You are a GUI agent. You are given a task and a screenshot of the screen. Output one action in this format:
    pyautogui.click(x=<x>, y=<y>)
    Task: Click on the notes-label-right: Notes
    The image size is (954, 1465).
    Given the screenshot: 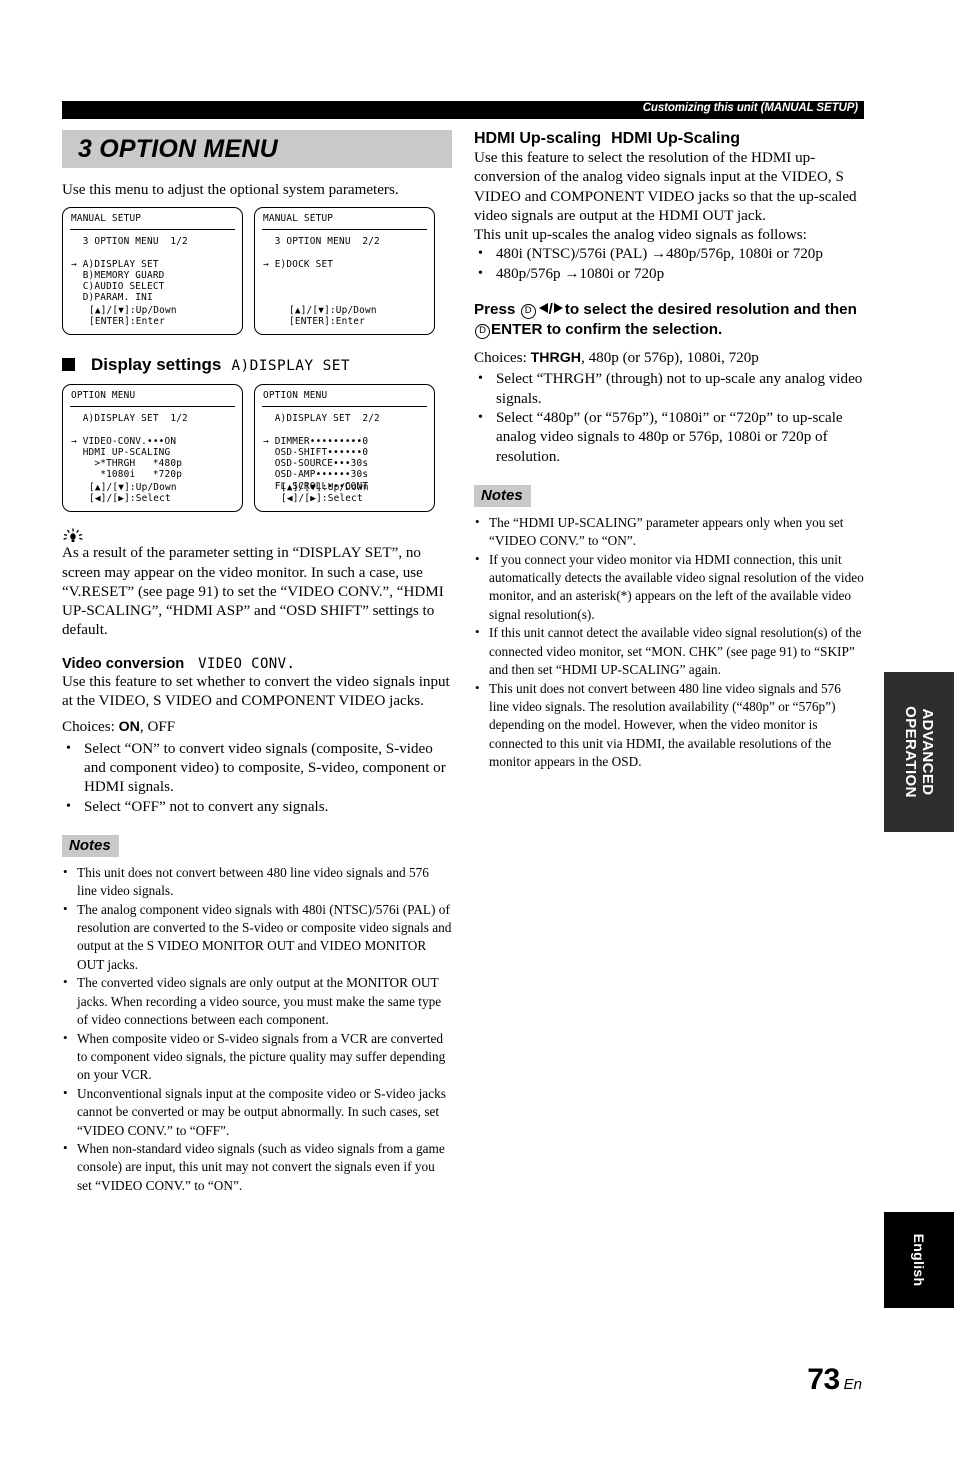 What is the action you would take?
    pyautogui.click(x=502, y=495)
    